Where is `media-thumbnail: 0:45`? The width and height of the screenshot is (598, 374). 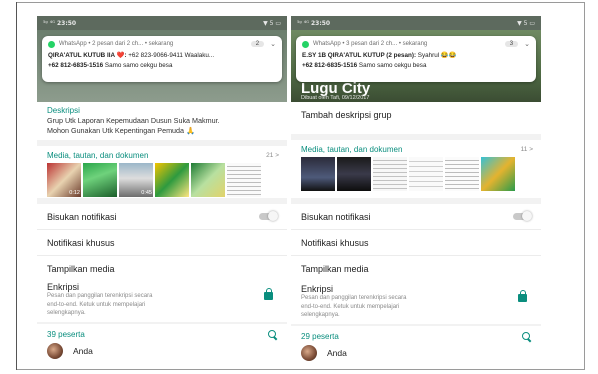
media-thumbnail: 0:45 is located at coordinates (136, 180).